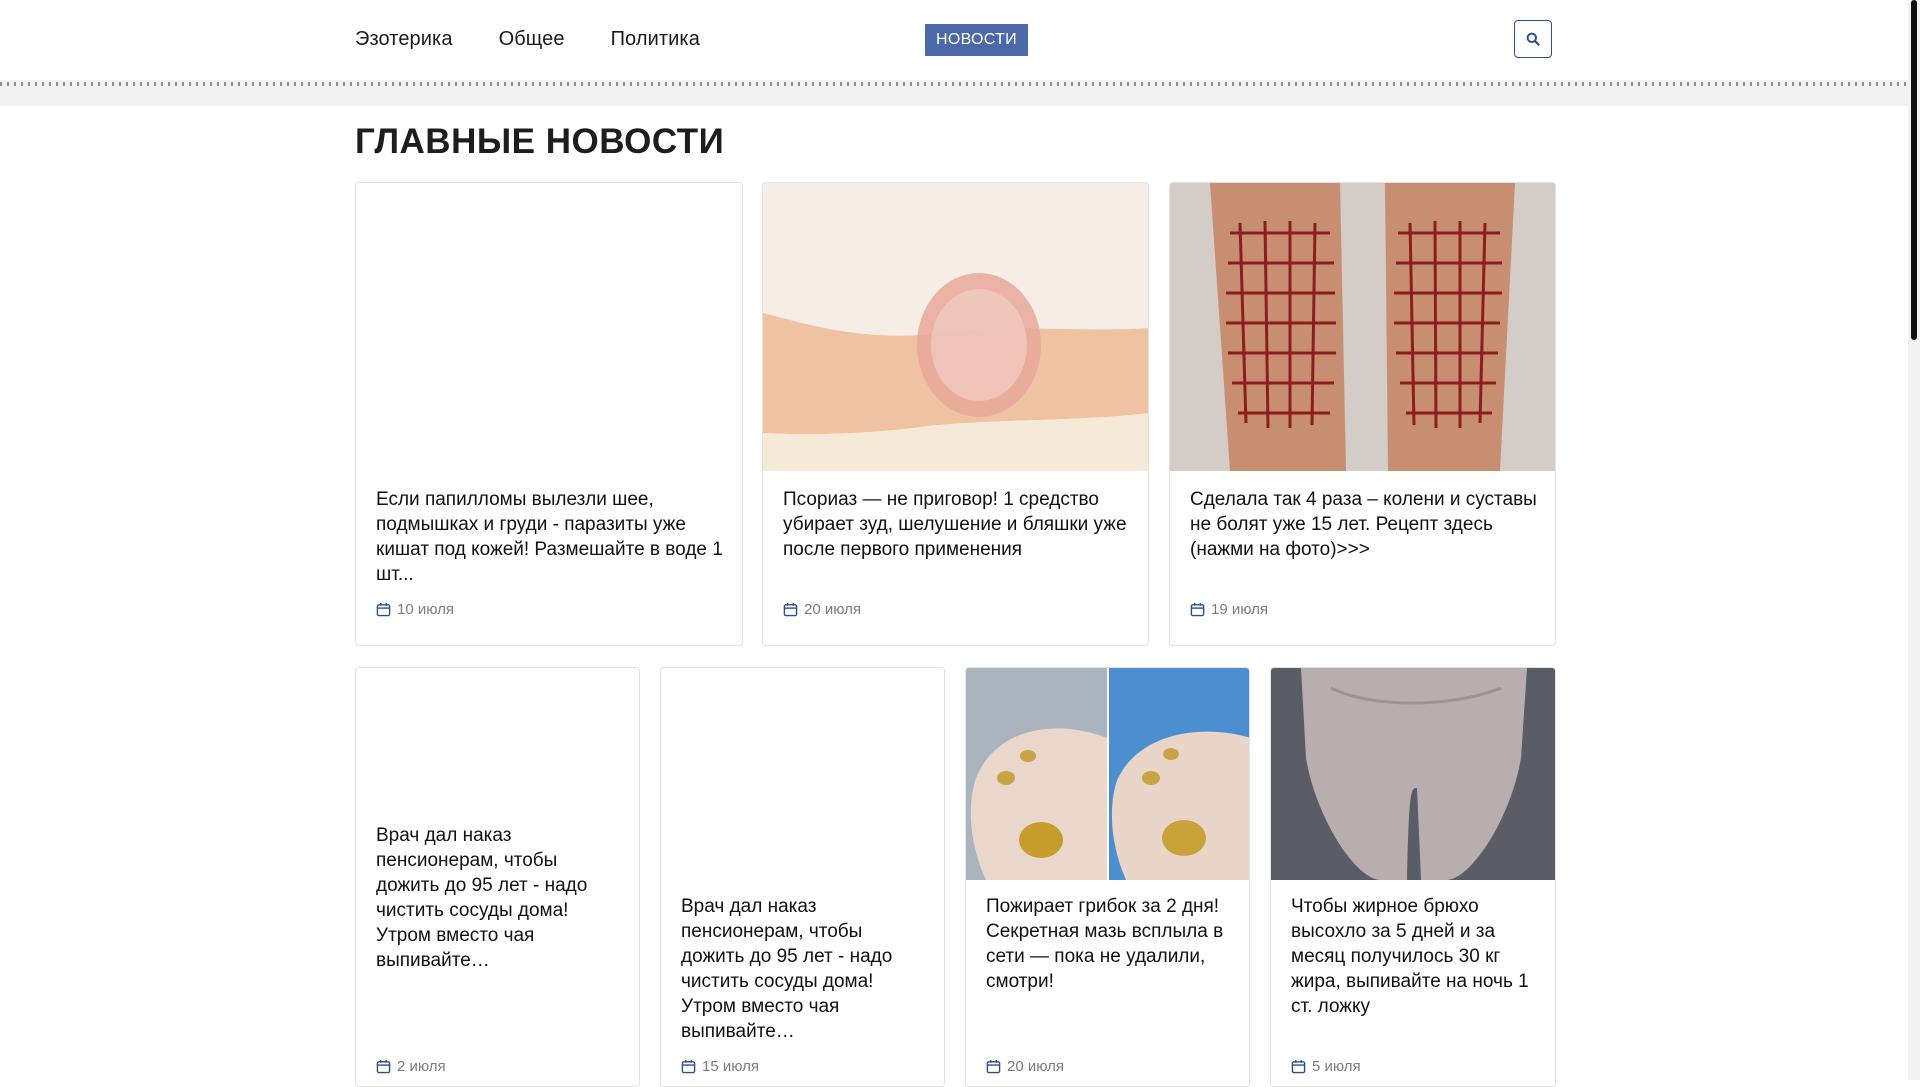 The width and height of the screenshot is (1920, 1087). I want to click on card-date-text: 15 июля, so click(731, 1066).